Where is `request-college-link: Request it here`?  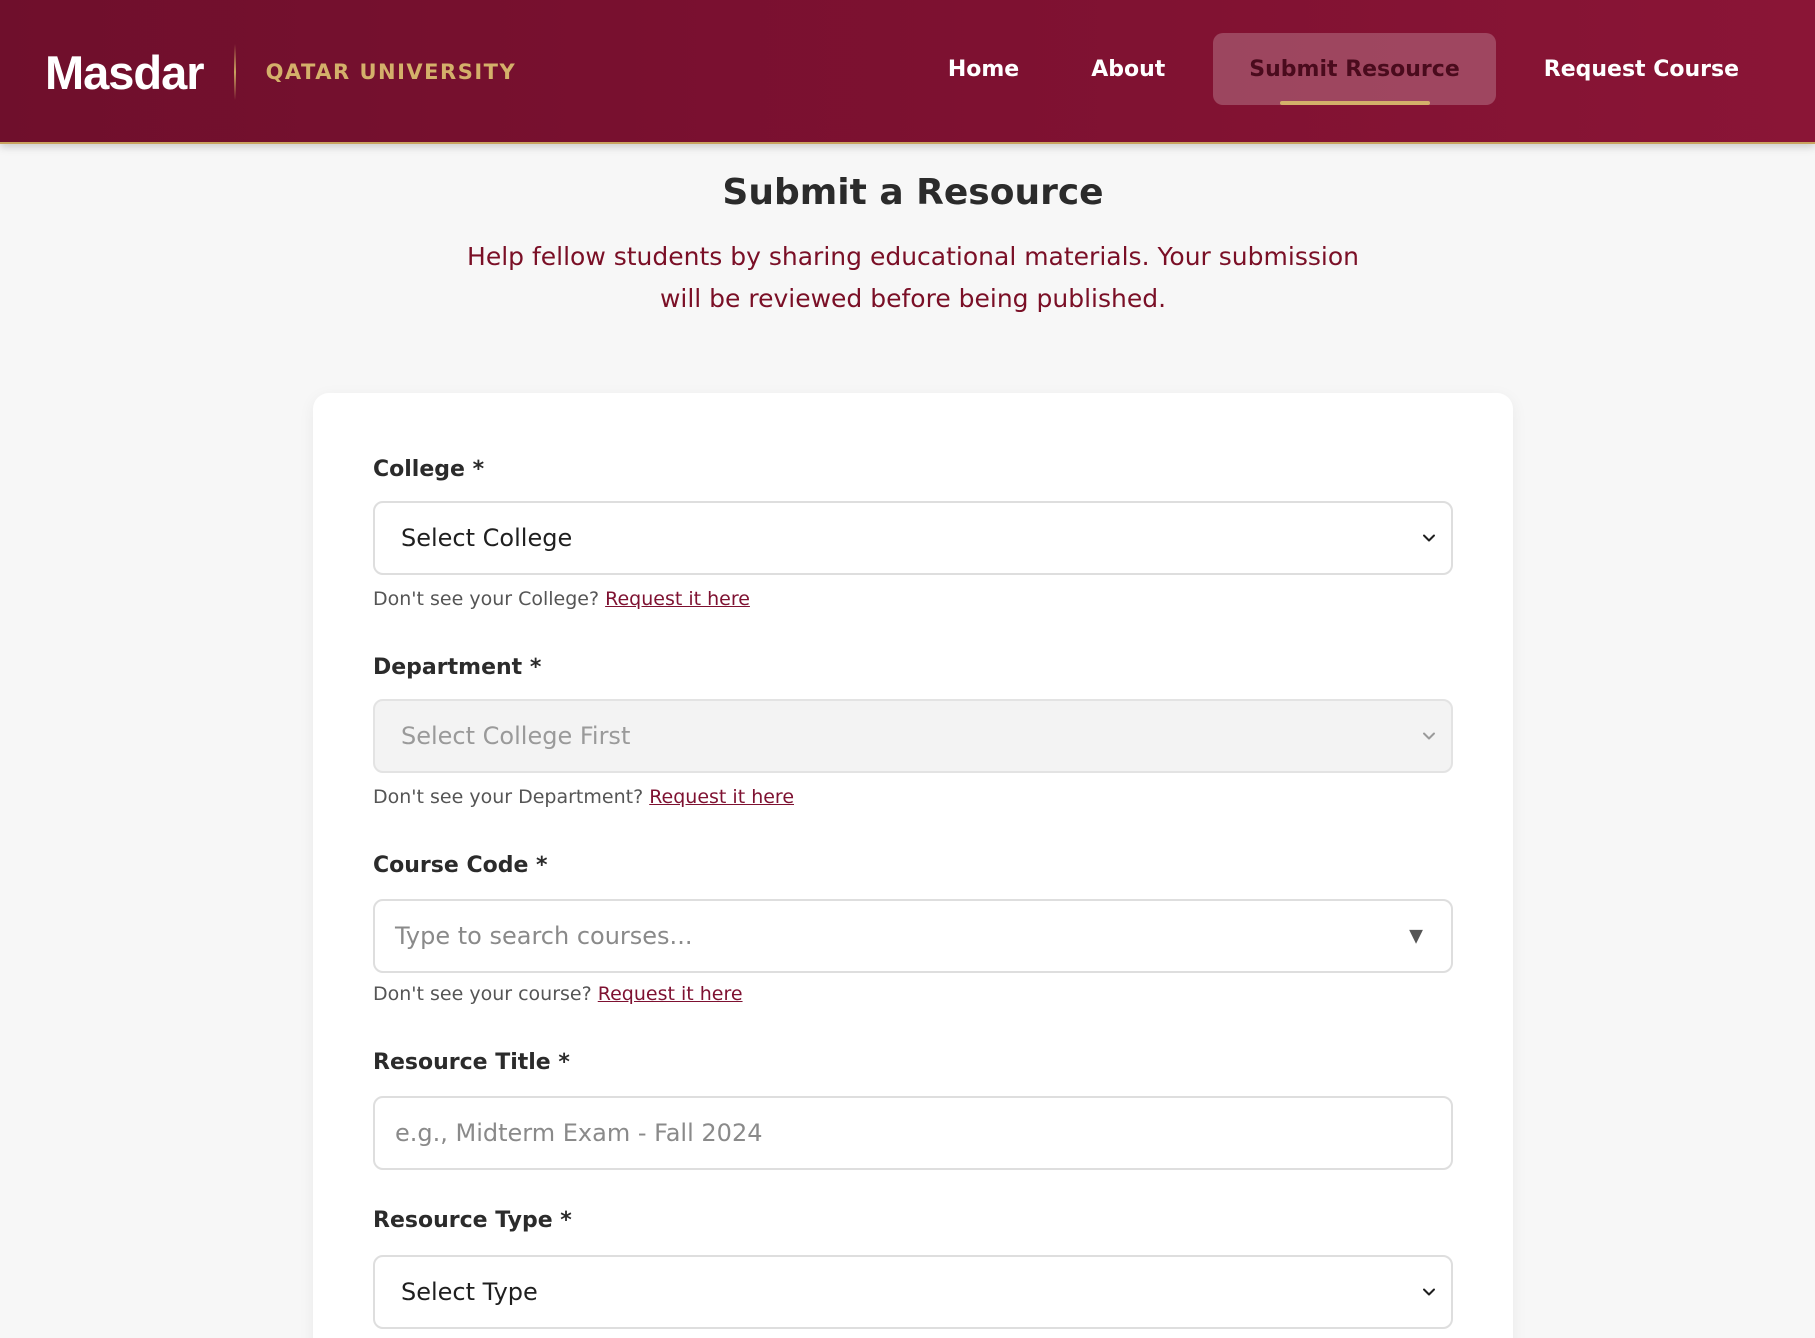 request-college-link: Request it here is located at coordinates (677, 599).